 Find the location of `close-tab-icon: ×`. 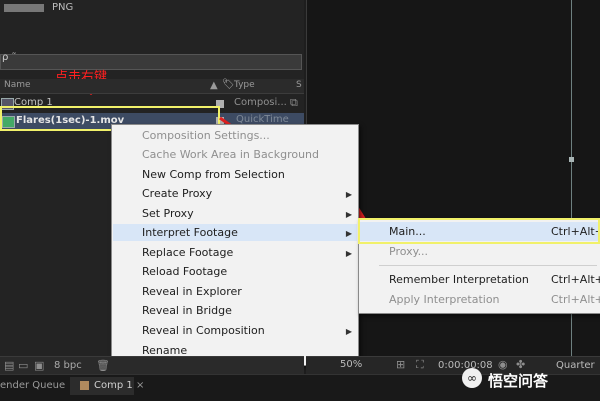

close-tab-icon: × is located at coordinates (140, 385).